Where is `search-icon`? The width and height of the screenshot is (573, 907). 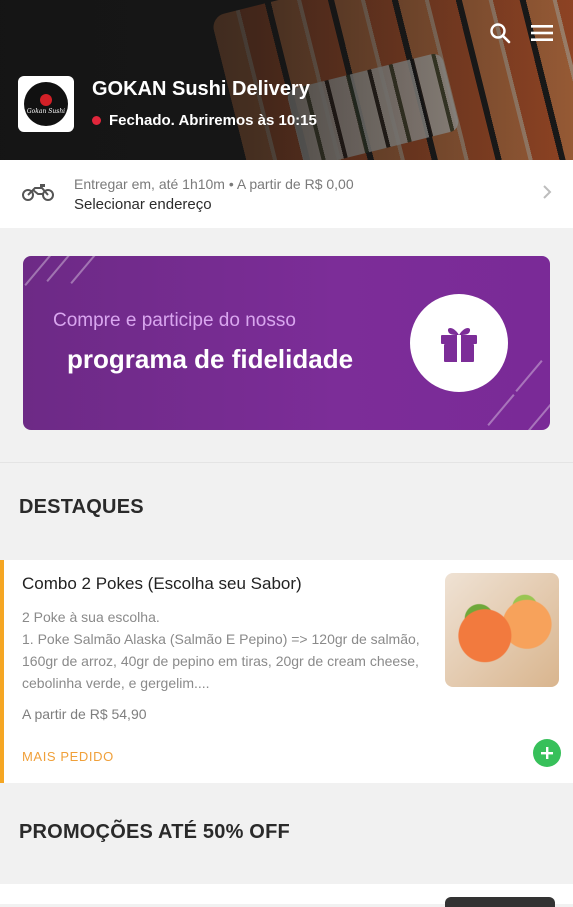
search-icon is located at coordinates (500, 33).